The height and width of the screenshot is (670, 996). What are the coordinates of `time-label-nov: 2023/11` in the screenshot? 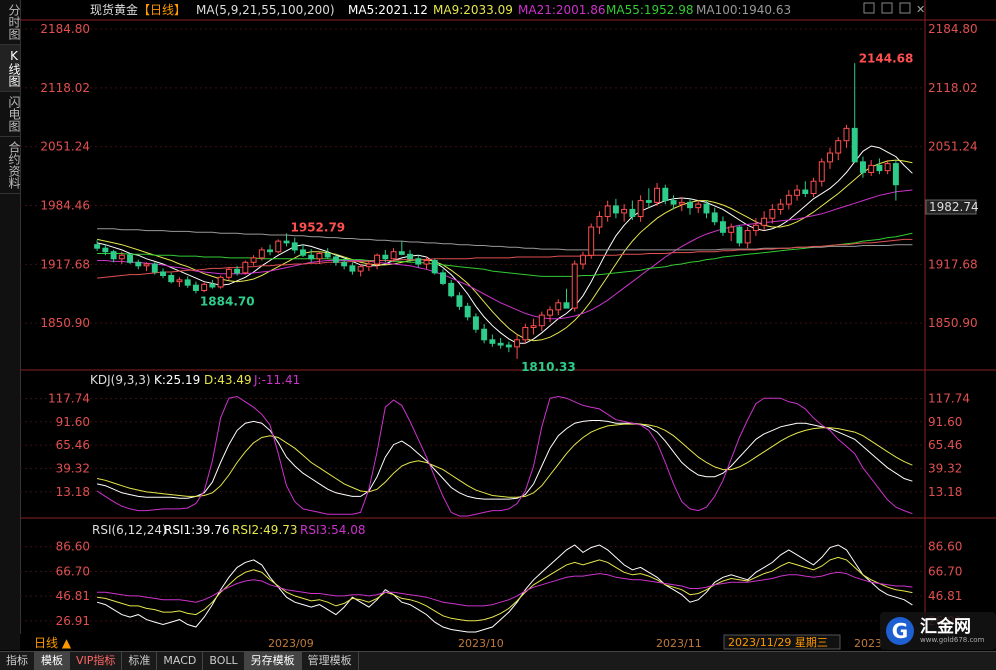 It's located at (679, 643).